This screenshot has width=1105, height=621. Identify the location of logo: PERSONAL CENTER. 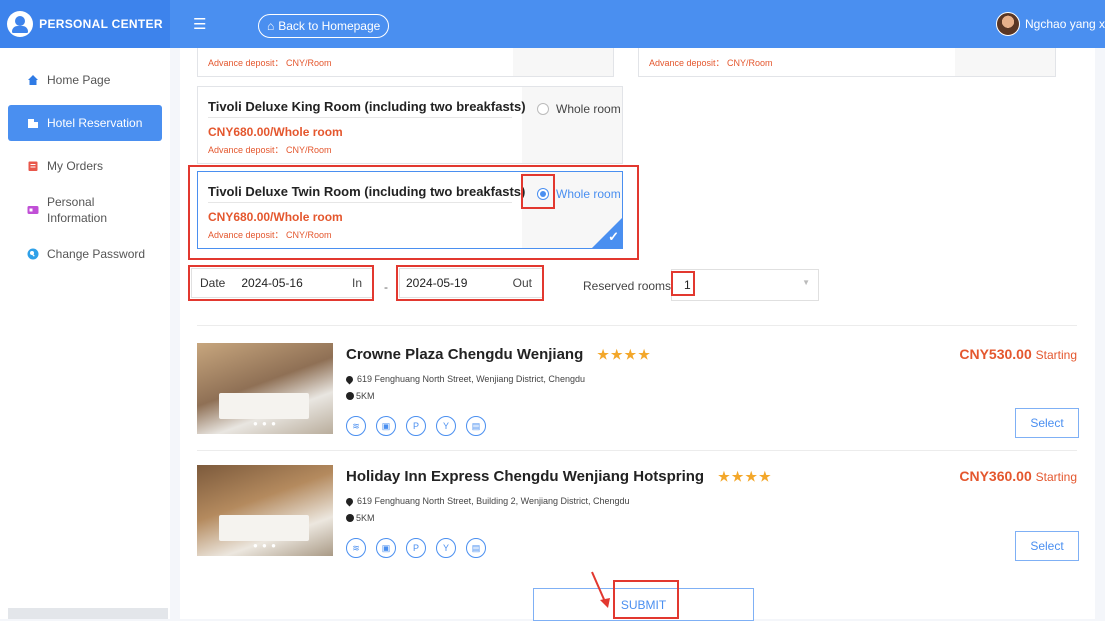
(85, 24).